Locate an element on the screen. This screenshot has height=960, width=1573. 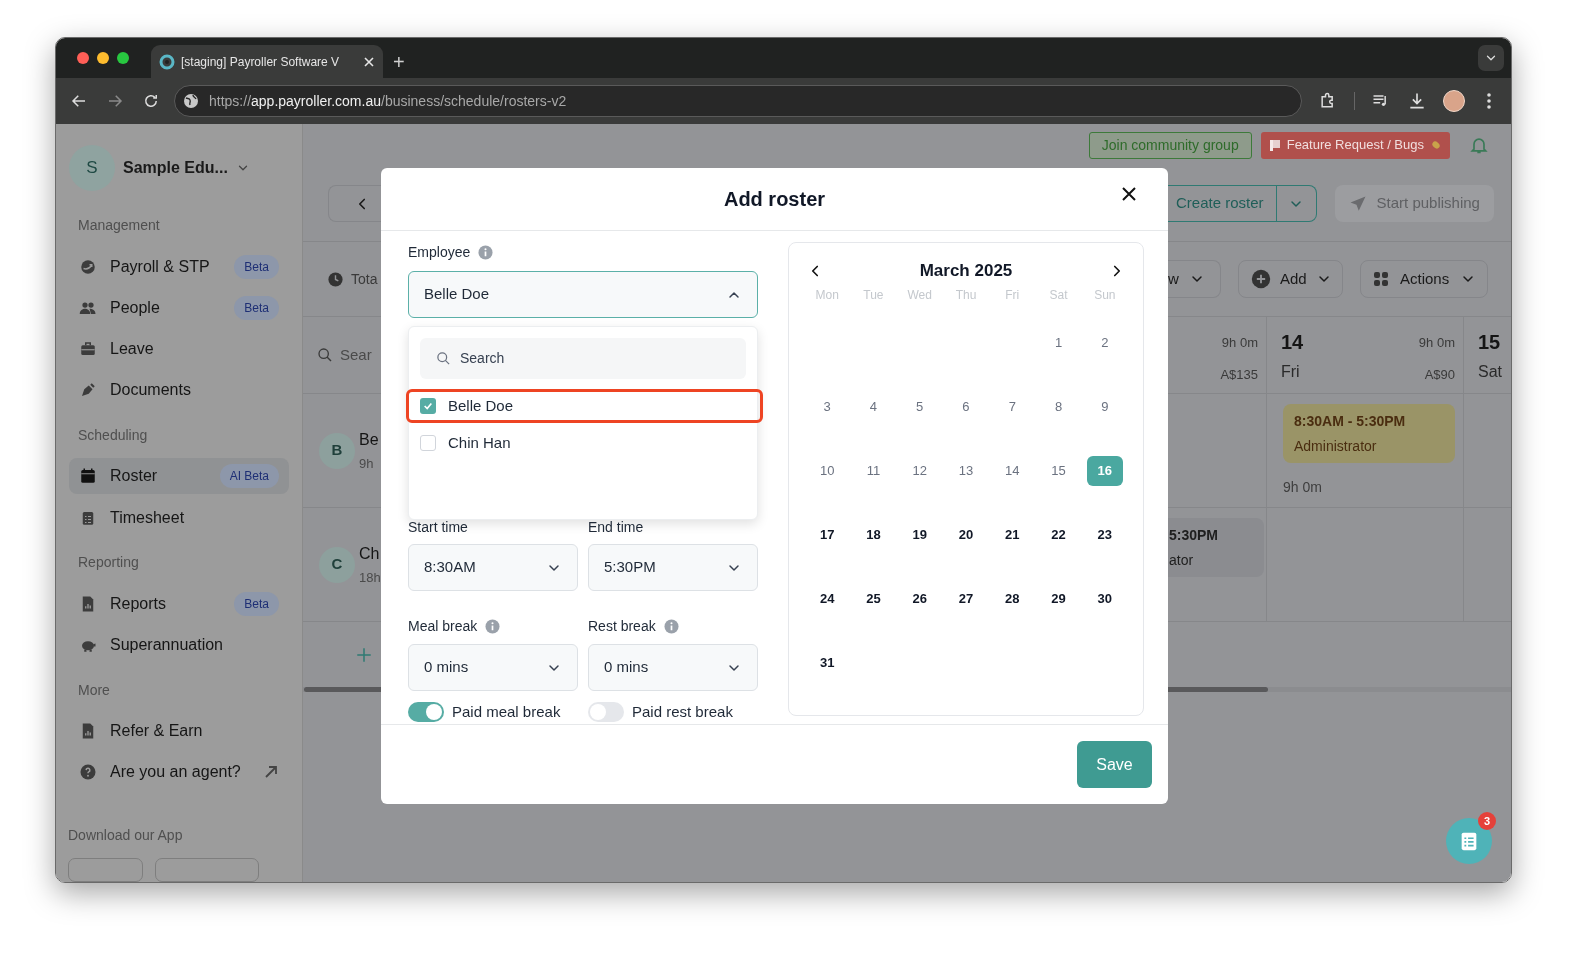
calendar-day: 24 is located at coordinates (827, 599).